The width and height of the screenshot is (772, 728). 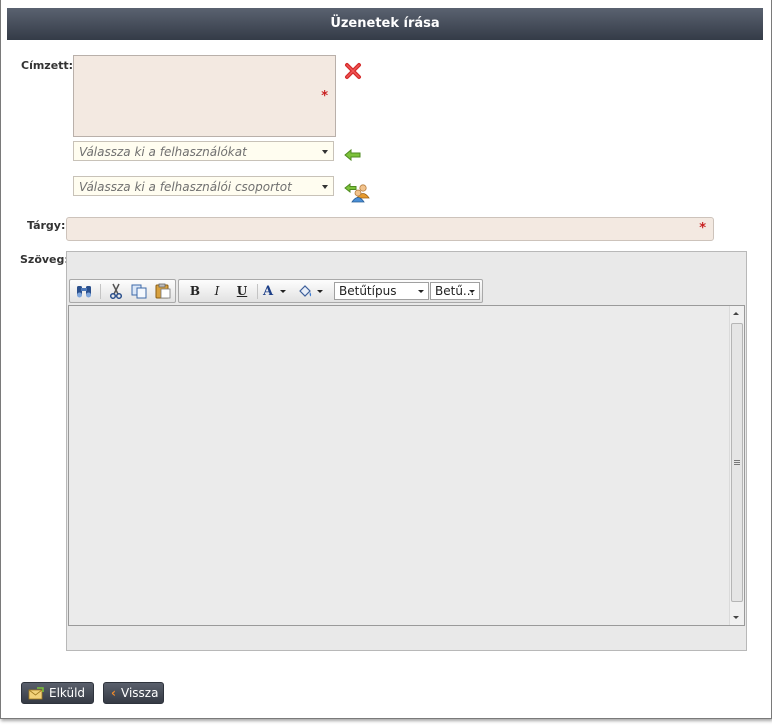 I want to click on users-combo: Válassza ki a felhasználókat, so click(x=203, y=151).